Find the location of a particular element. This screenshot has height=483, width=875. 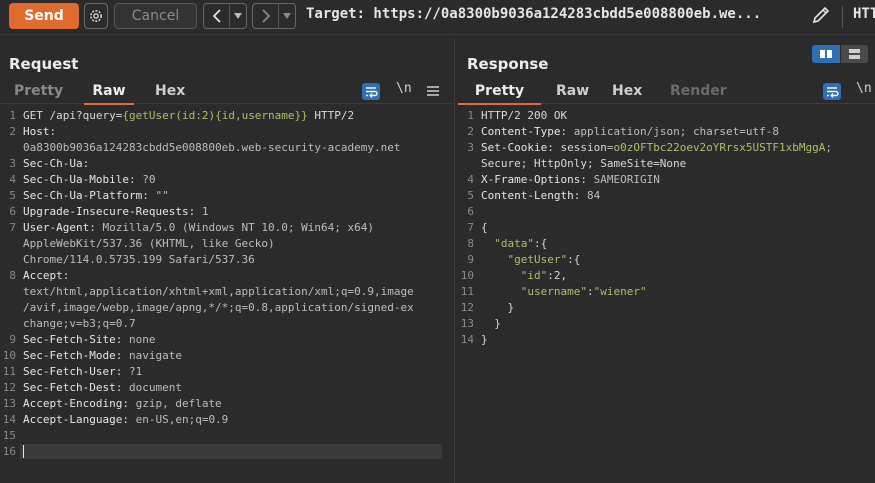

chevron-right-icon is located at coordinates (266, 16).